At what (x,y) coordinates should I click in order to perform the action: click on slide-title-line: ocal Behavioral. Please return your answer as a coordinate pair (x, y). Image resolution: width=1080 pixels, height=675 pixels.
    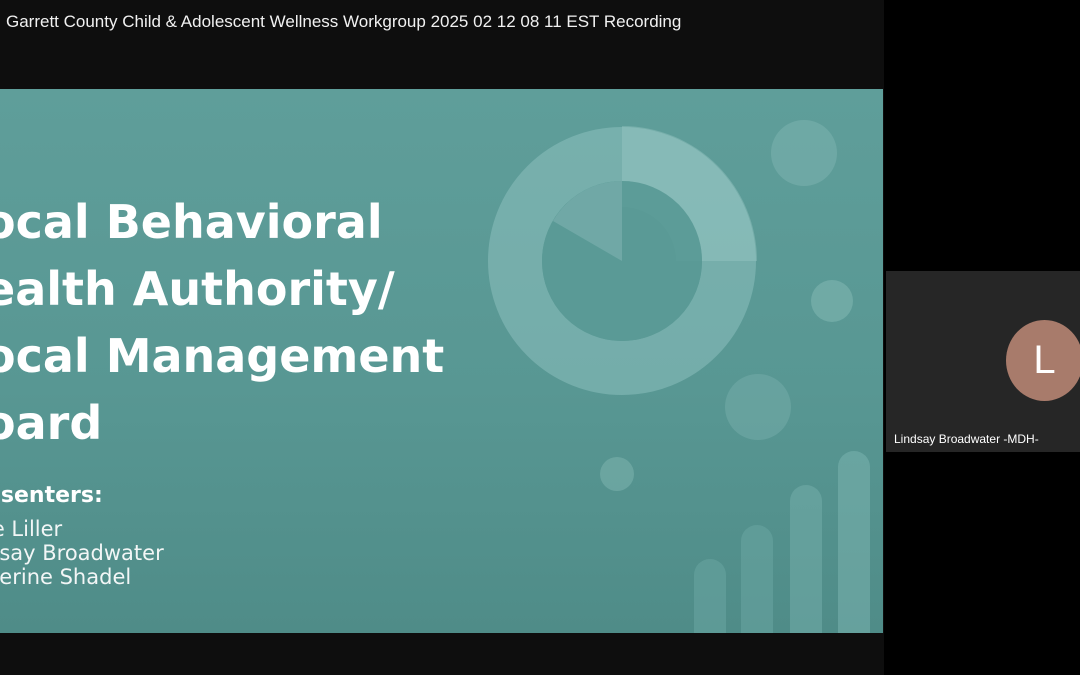
    Looking at the image, I should click on (191, 222).